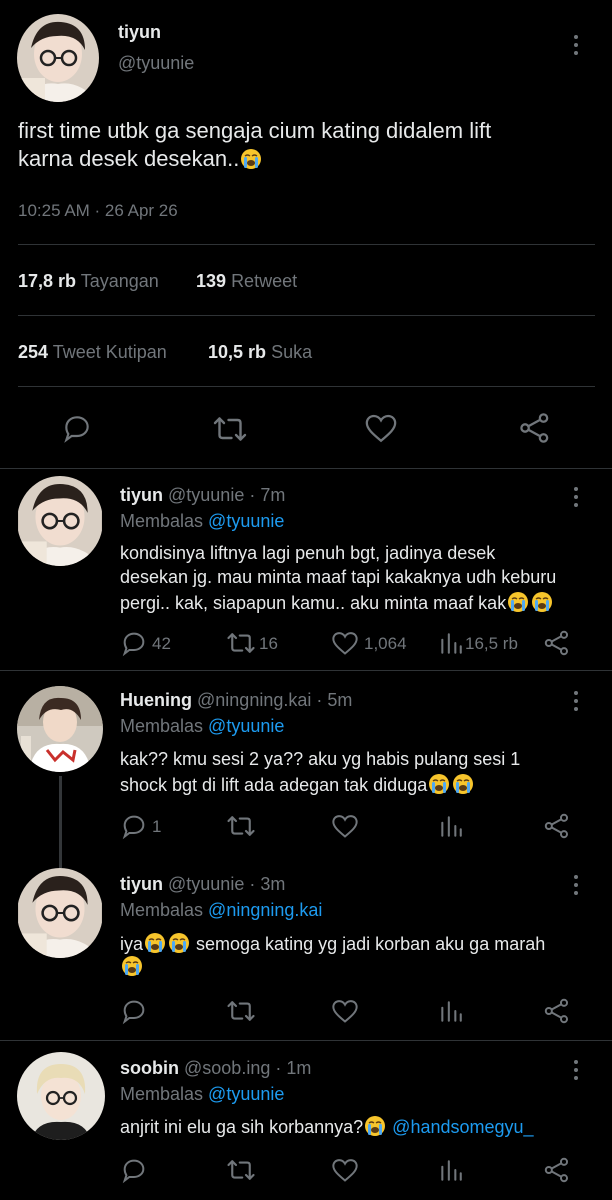  I want to click on quotes-count: 254, so click(33, 352).